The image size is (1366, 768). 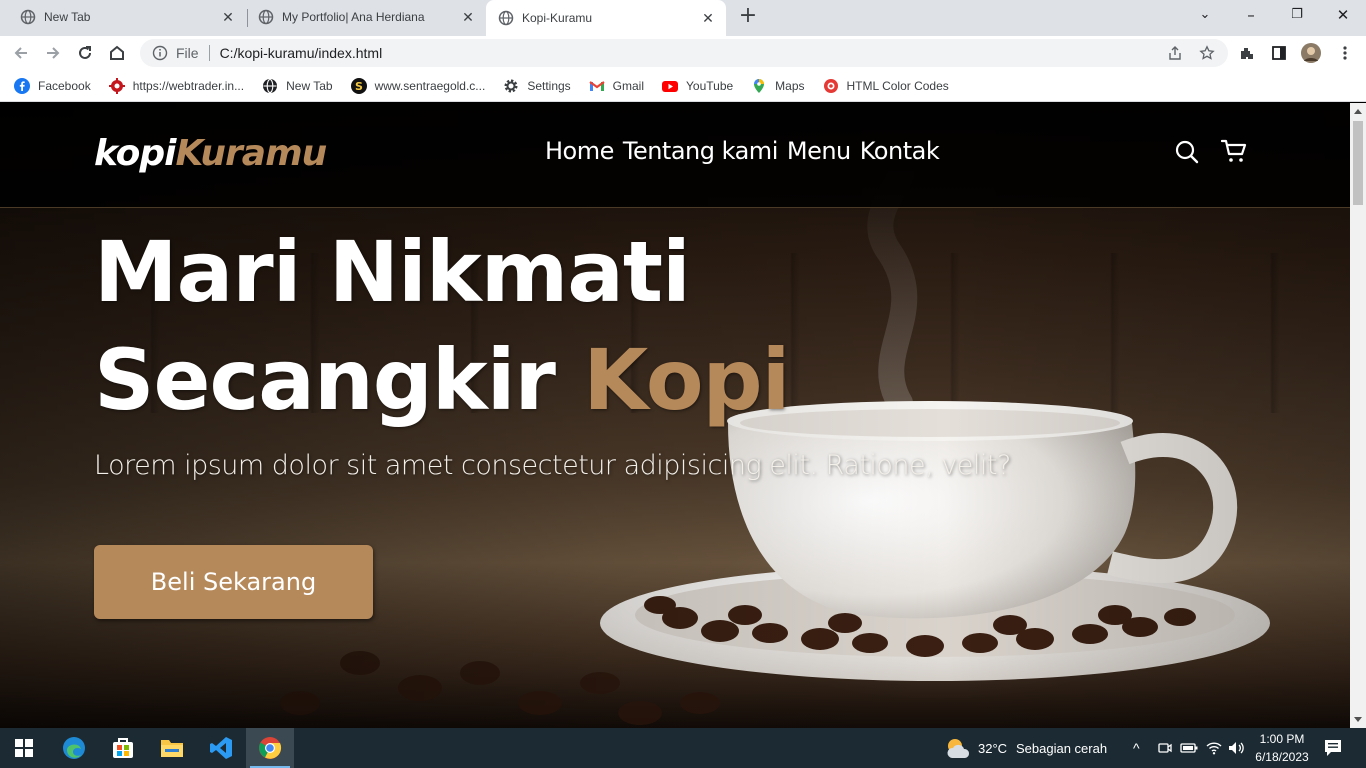 I want to click on home-button, so click(x=117, y=53).